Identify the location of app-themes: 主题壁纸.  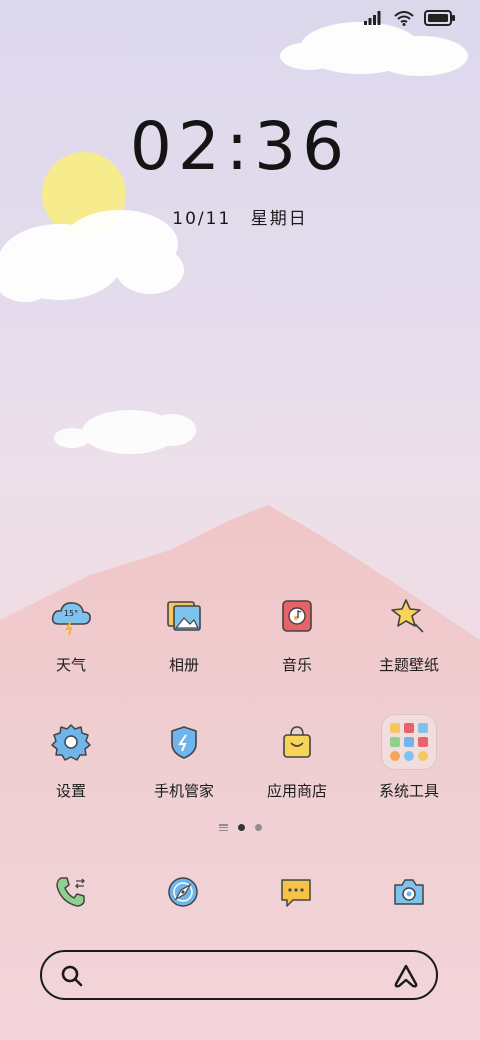
(409, 629).